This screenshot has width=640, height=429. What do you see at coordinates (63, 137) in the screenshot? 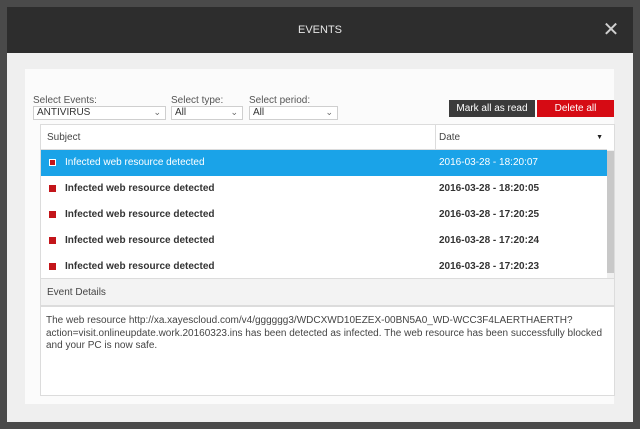
I see `column-header-subject: Subject` at bounding box center [63, 137].